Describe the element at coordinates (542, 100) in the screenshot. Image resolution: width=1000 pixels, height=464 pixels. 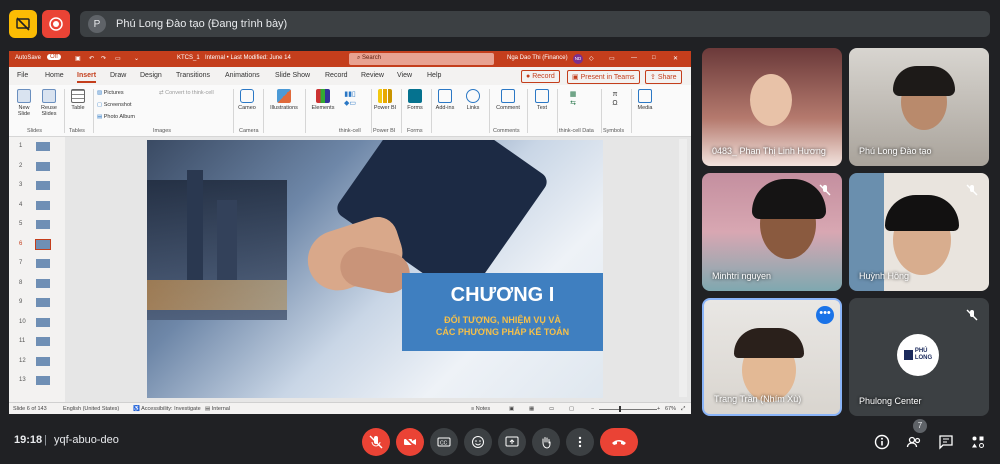
I see `text-button: Text` at that location.